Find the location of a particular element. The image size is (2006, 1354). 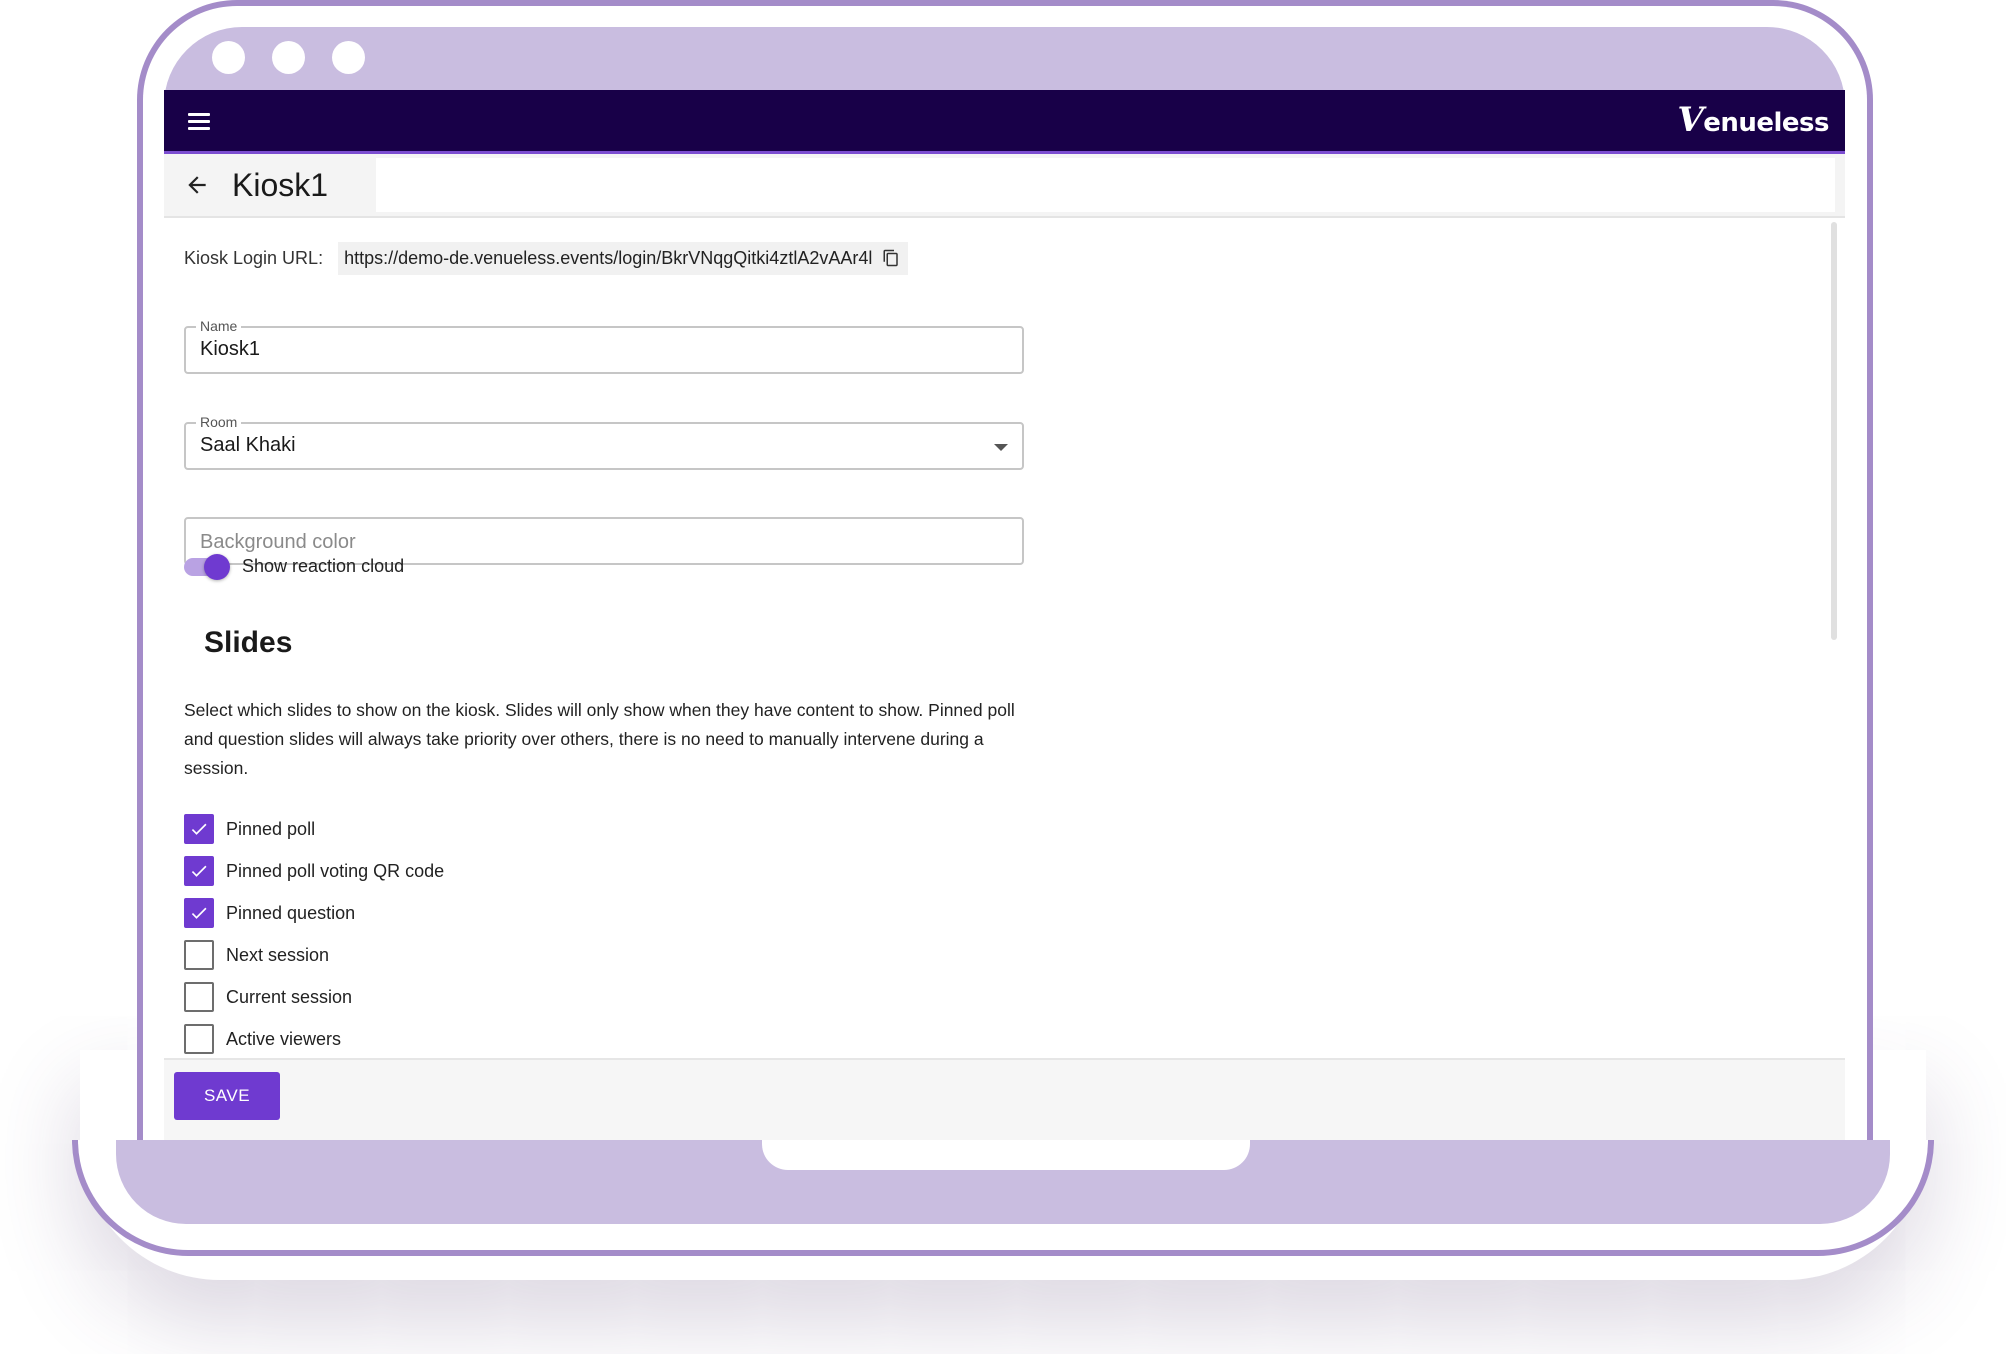

kiosk-url-label: Kiosk Login URL: is located at coordinates (254, 258).